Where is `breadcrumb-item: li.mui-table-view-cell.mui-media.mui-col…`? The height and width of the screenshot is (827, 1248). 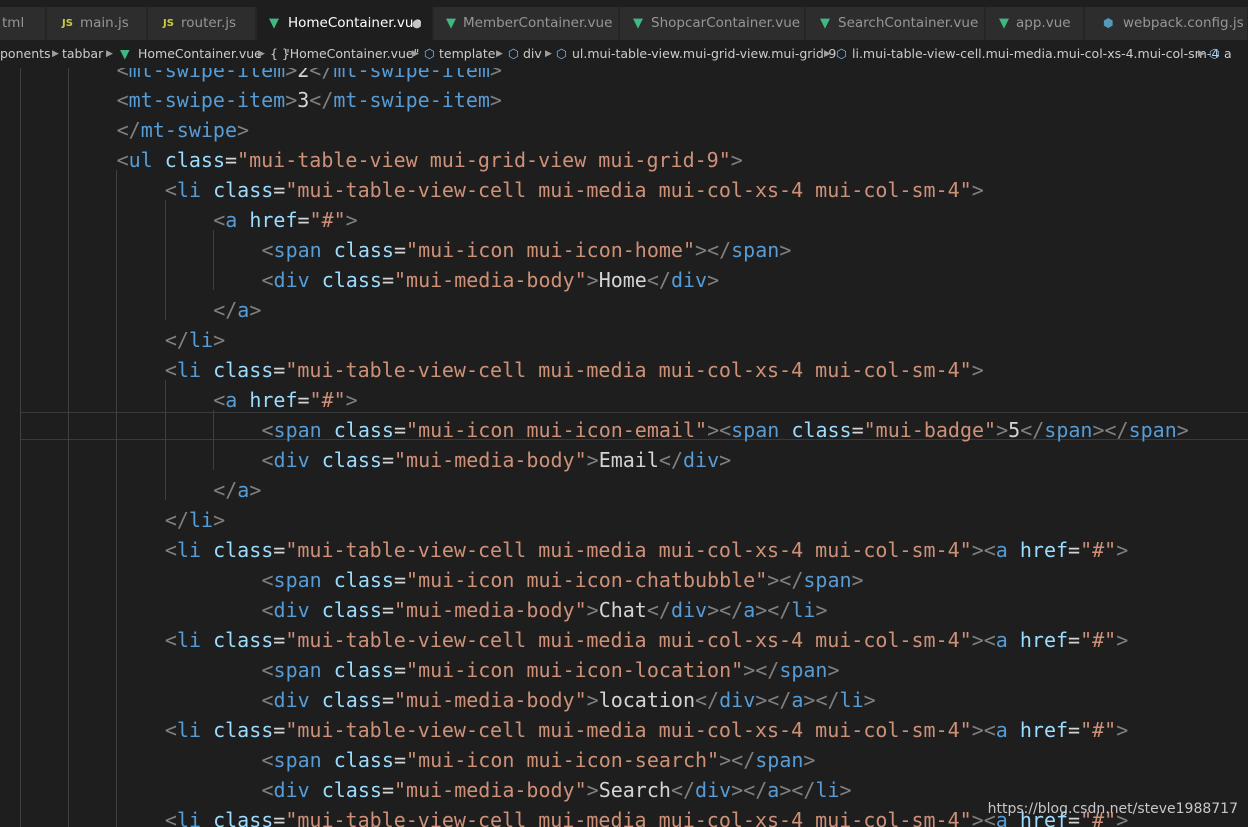 breadcrumb-item: li.mui-table-view-cell.mui-media.mui-col… is located at coordinates (1035, 54).